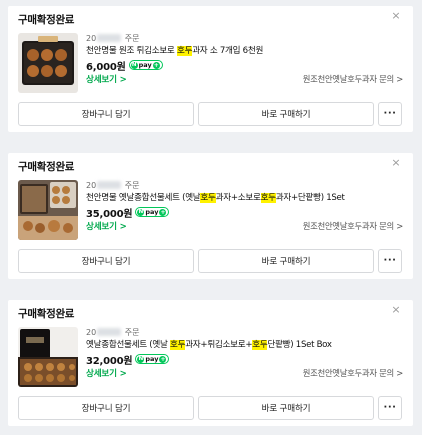 Image resolution: width=422 pixels, height=435 pixels. What do you see at coordinates (109, 361) in the screenshot?
I see `product-price: 32,000원` at bounding box center [109, 361].